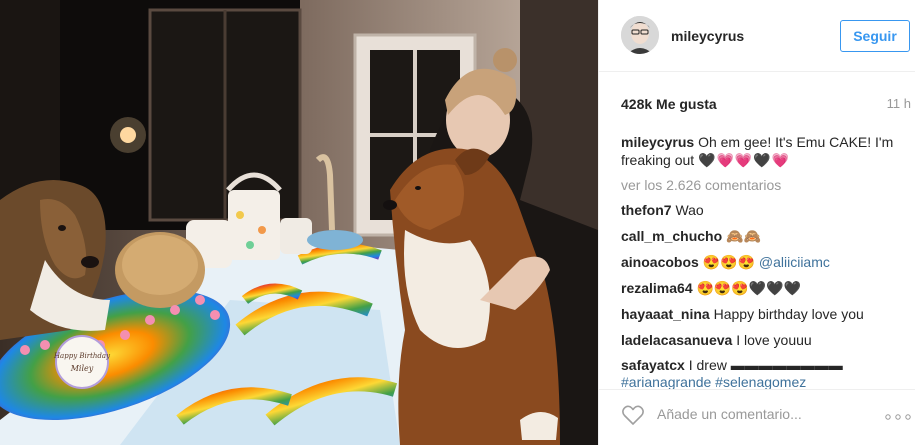  What do you see at coordinates (763, 214) in the screenshot?
I see `comment-item: thefon7 Wao` at bounding box center [763, 214].